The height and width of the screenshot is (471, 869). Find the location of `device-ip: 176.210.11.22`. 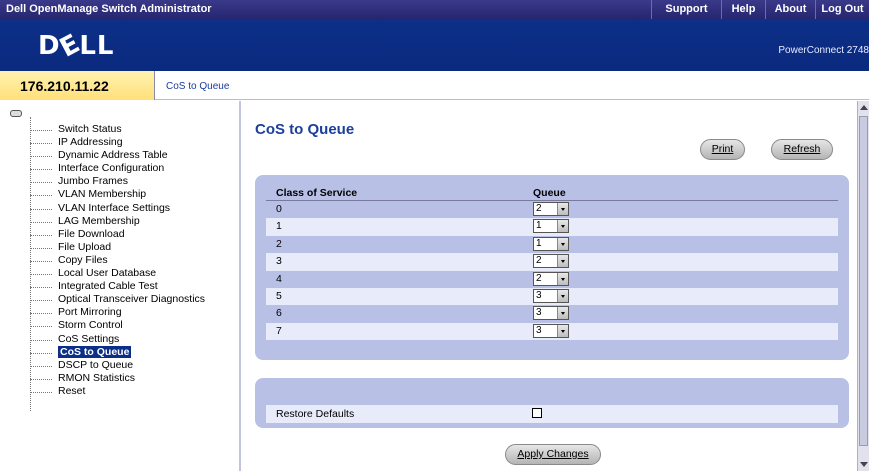

device-ip: 176.210.11.22 is located at coordinates (77, 85).